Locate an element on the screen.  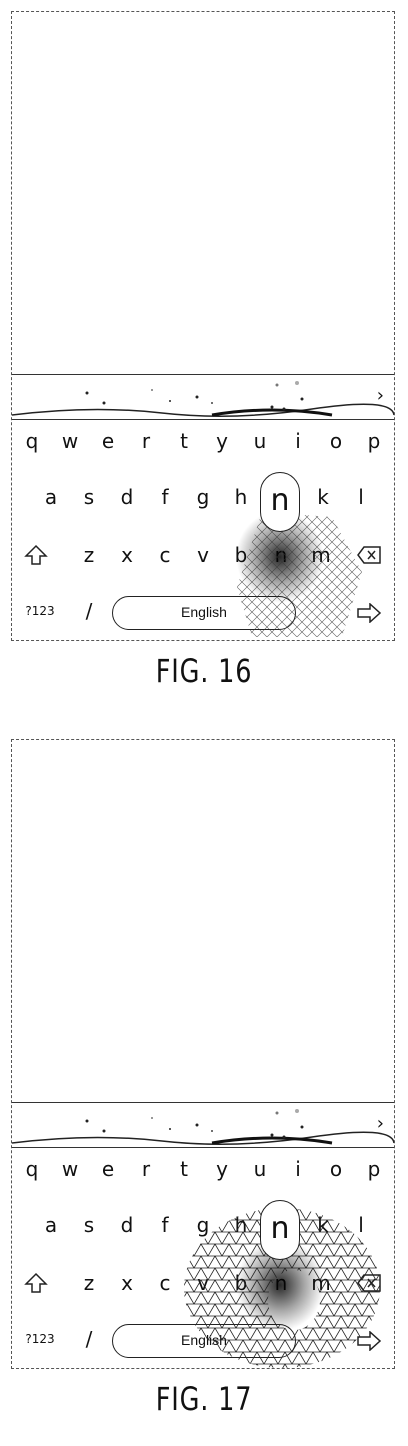
figure-caption: FIG. 16 is located at coordinates (204, 671).